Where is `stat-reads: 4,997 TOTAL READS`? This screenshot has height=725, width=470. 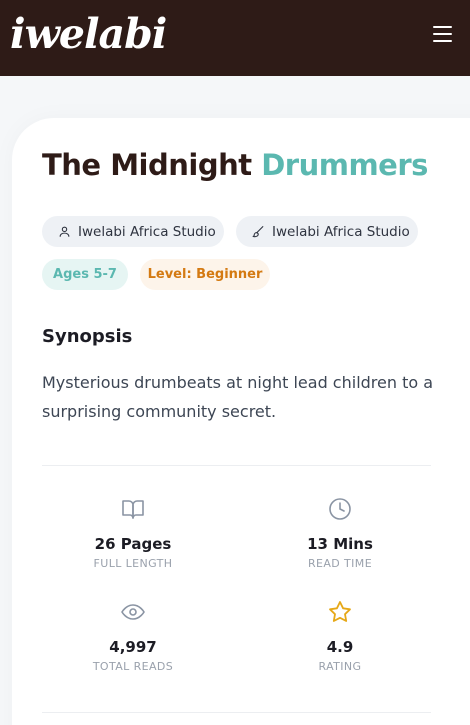
stat-reads: 4,997 TOTAL READS is located at coordinates (133, 636).